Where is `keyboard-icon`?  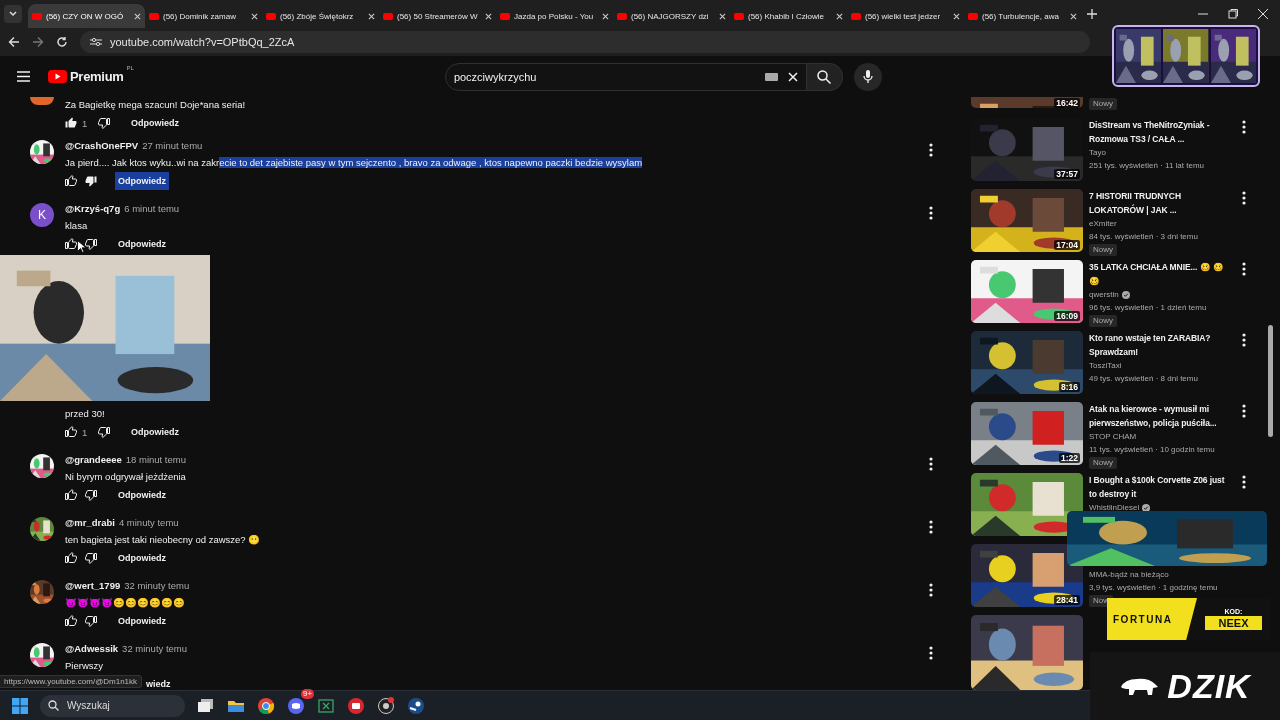
keyboard-icon is located at coordinates (771, 76).